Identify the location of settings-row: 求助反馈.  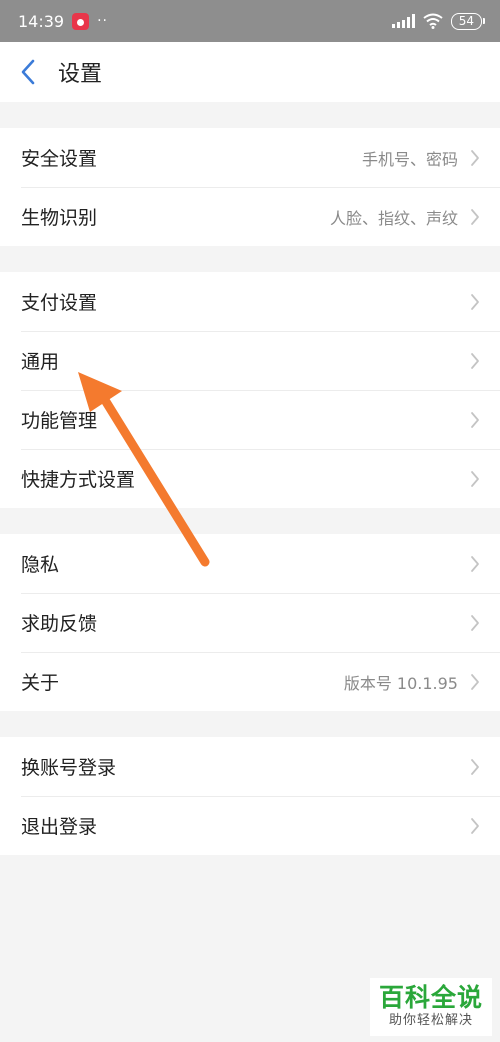
(250, 622).